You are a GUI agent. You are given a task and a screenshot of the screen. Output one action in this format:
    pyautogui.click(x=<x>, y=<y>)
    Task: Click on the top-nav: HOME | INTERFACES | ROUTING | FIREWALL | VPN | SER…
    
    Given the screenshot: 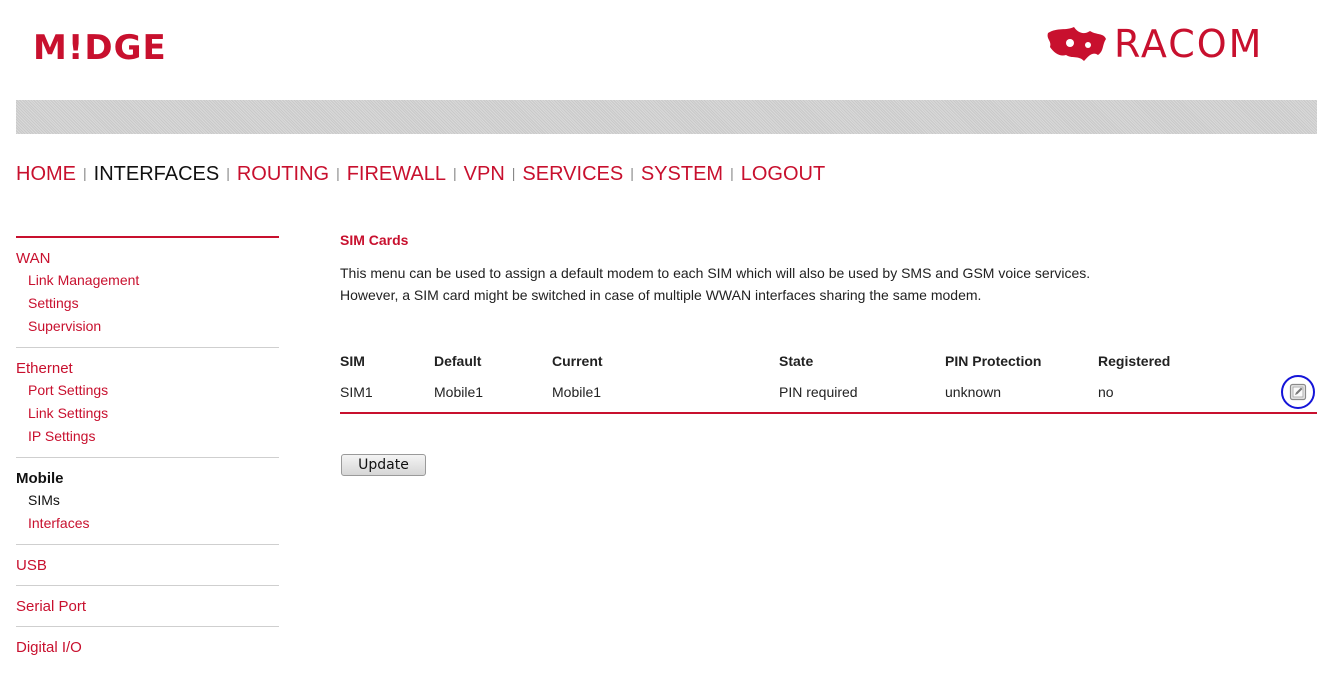 What is the action you would take?
    pyautogui.click(x=420, y=174)
    